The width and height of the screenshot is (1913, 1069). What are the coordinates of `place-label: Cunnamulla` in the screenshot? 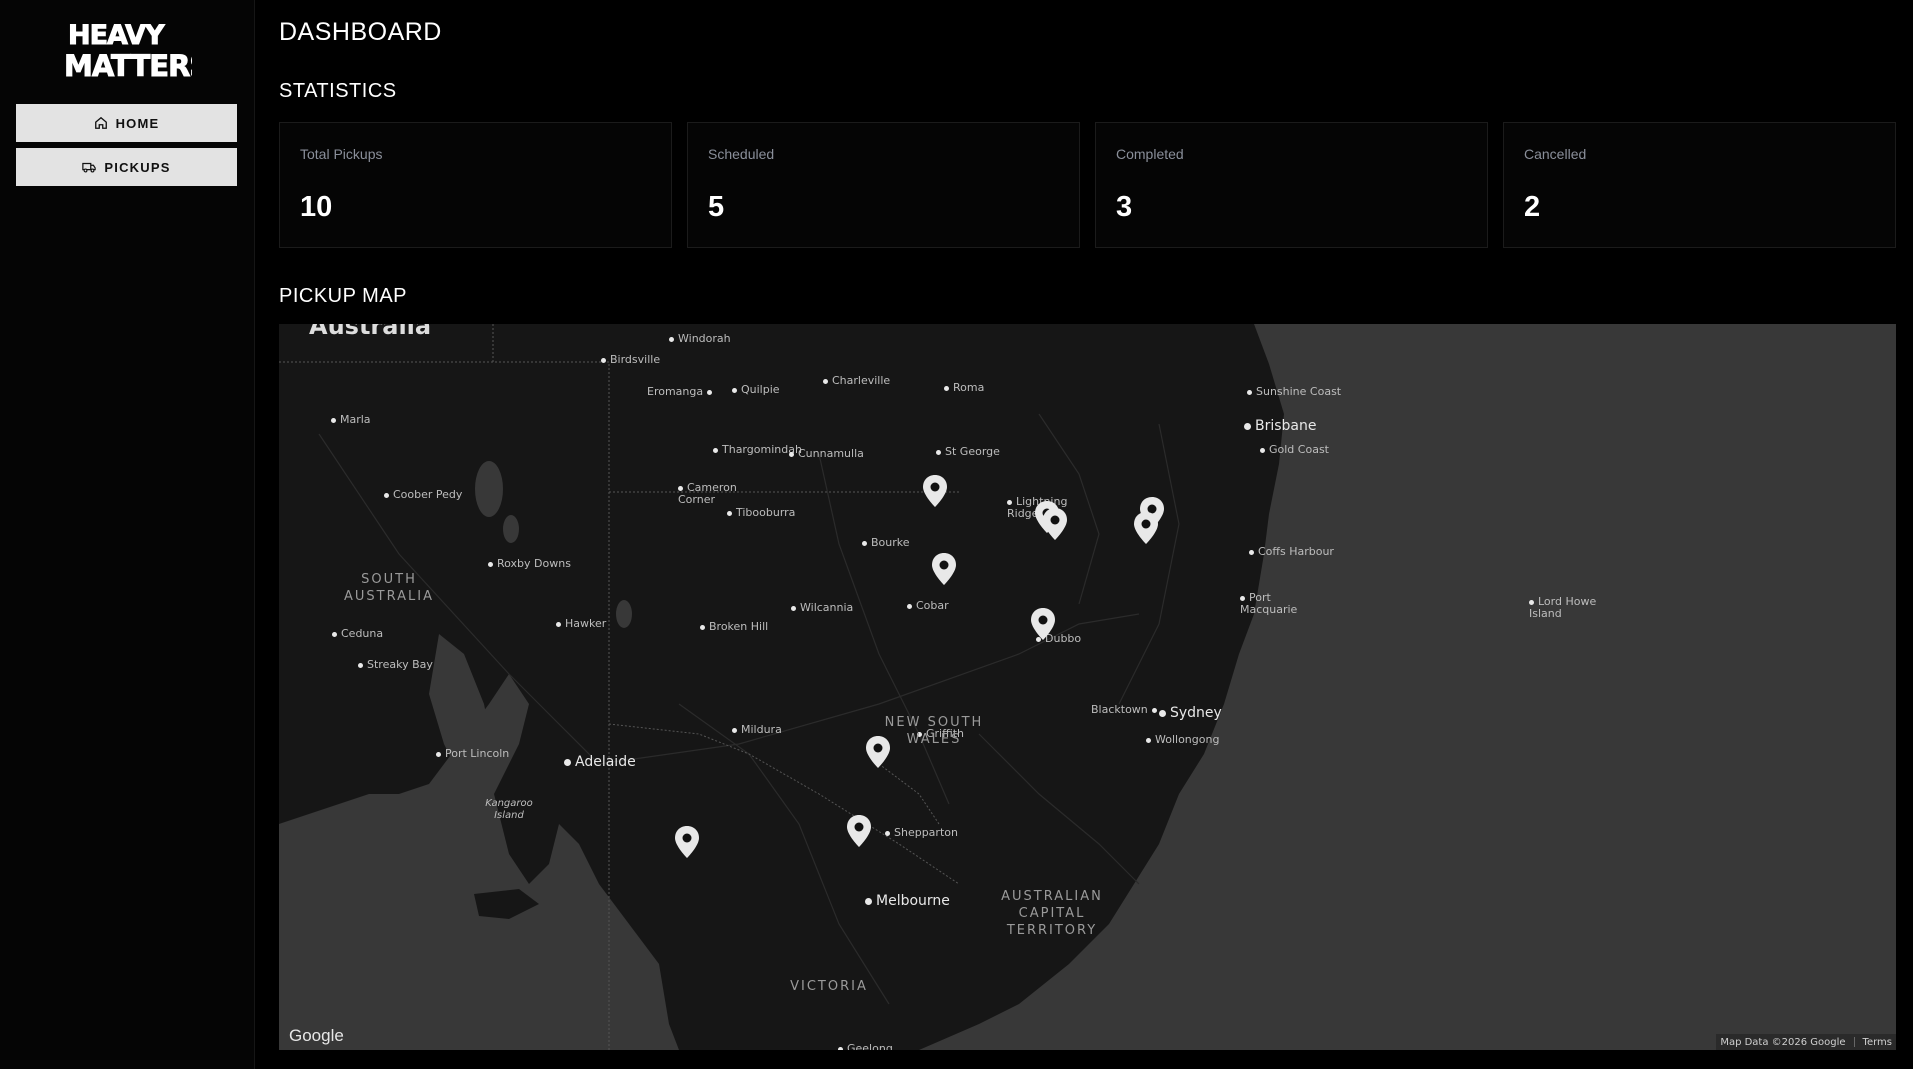 It's located at (831, 453).